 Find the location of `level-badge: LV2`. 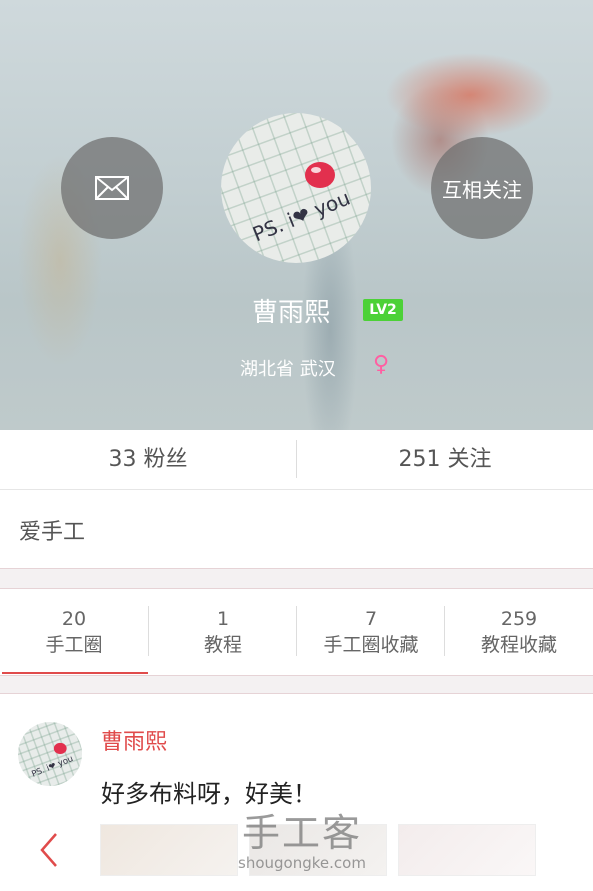

level-badge: LV2 is located at coordinates (383, 310).